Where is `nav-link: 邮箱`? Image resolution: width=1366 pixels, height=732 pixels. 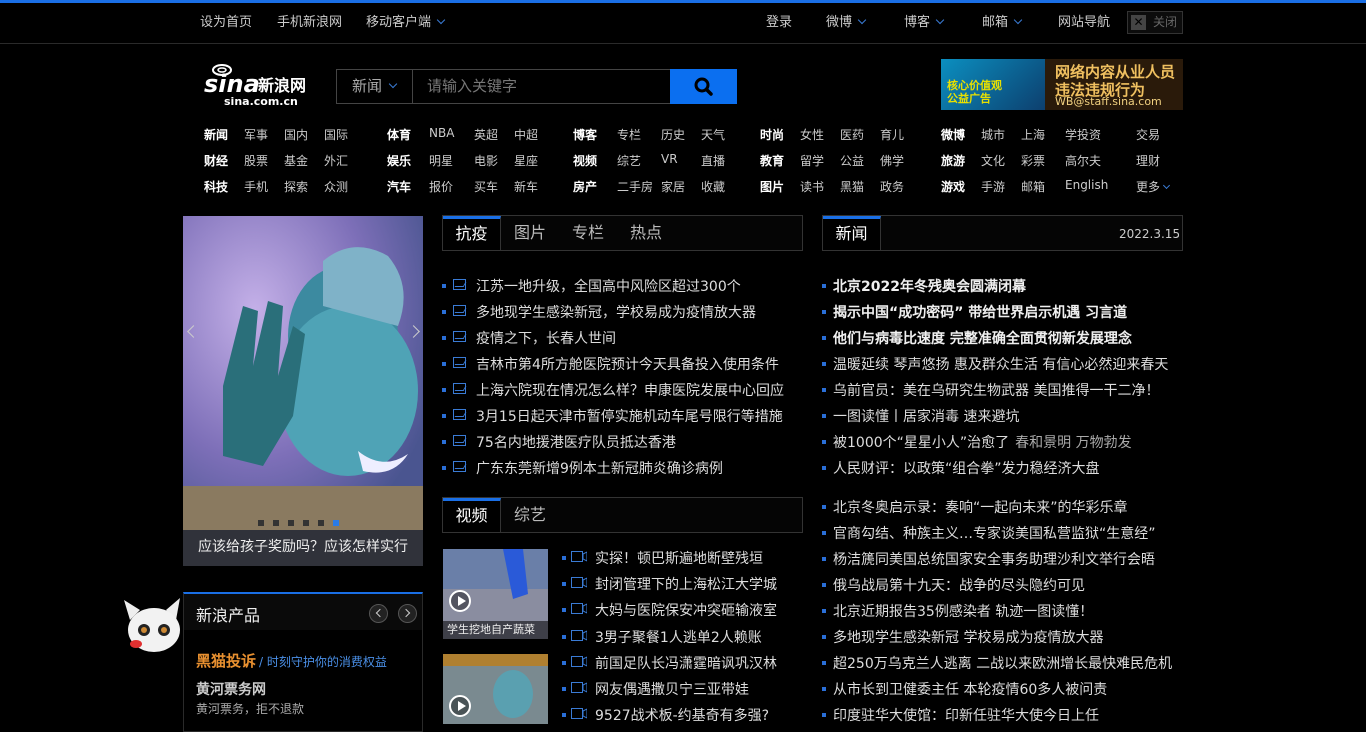
nav-link: 邮箱 is located at coordinates (1033, 186).